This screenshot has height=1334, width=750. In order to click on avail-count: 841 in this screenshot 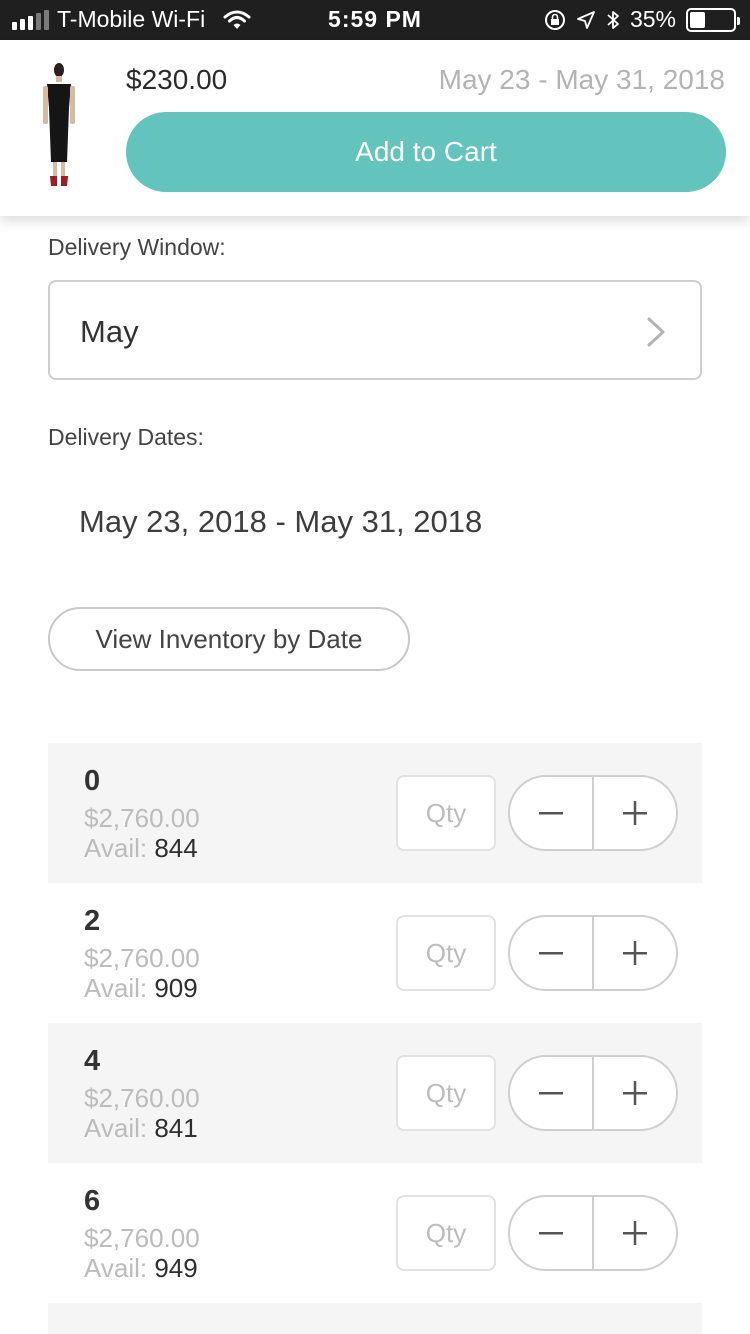, I will do `click(176, 1128)`.